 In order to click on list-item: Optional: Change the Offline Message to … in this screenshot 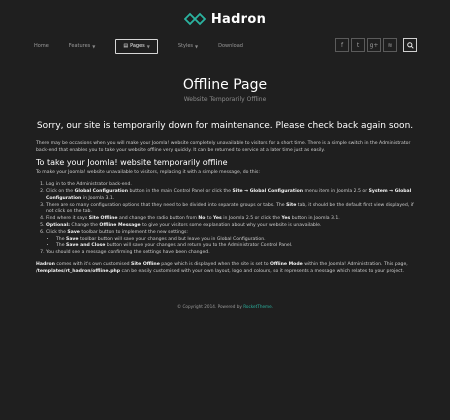, I will do `click(231, 226)`.